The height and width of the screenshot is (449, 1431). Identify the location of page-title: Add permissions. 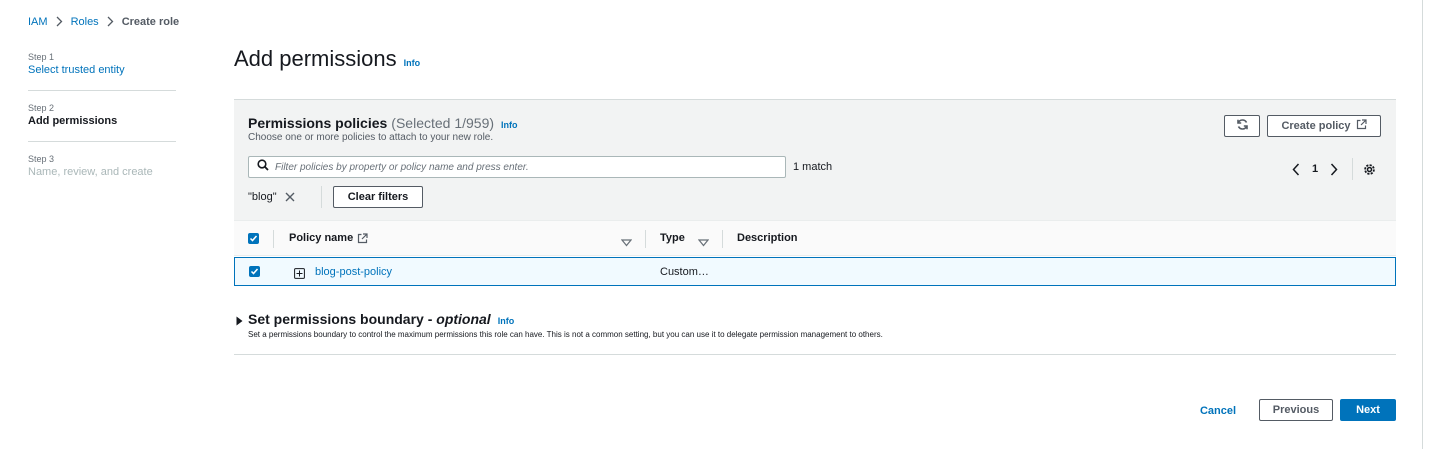
(315, 58).